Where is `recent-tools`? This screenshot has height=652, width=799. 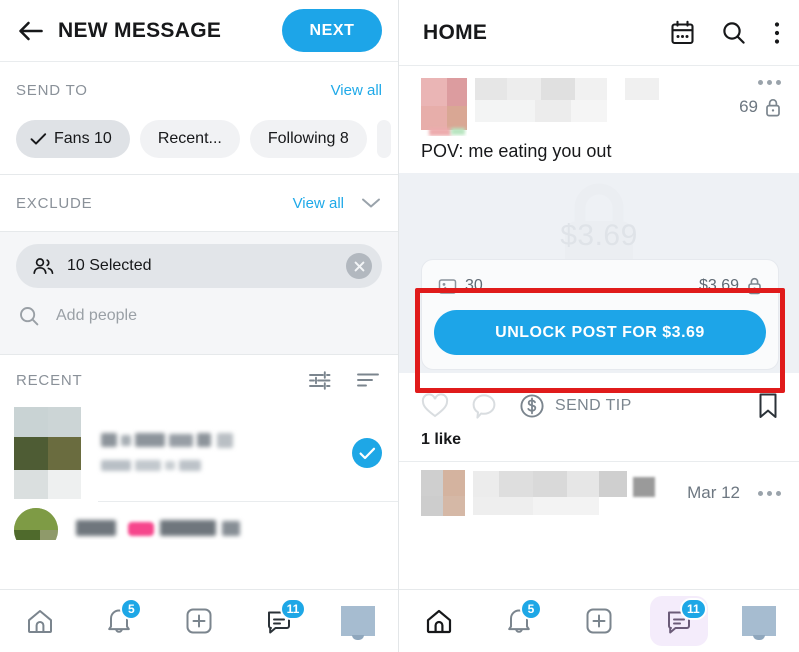 recent-tools is located at coordinates (343, 380).